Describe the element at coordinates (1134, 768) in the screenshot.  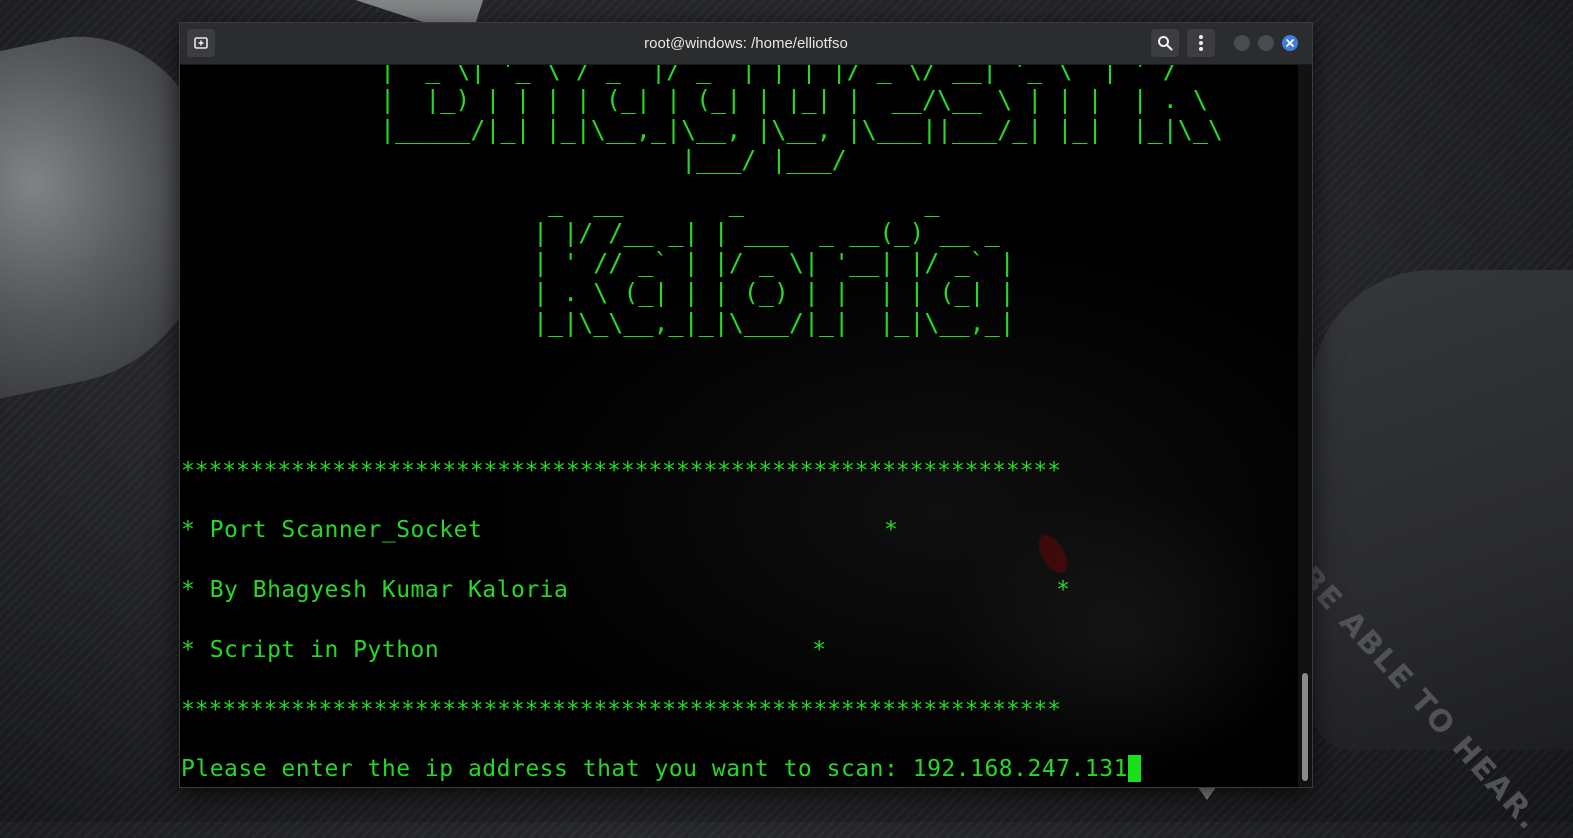
I see `text-cursor` at that location.